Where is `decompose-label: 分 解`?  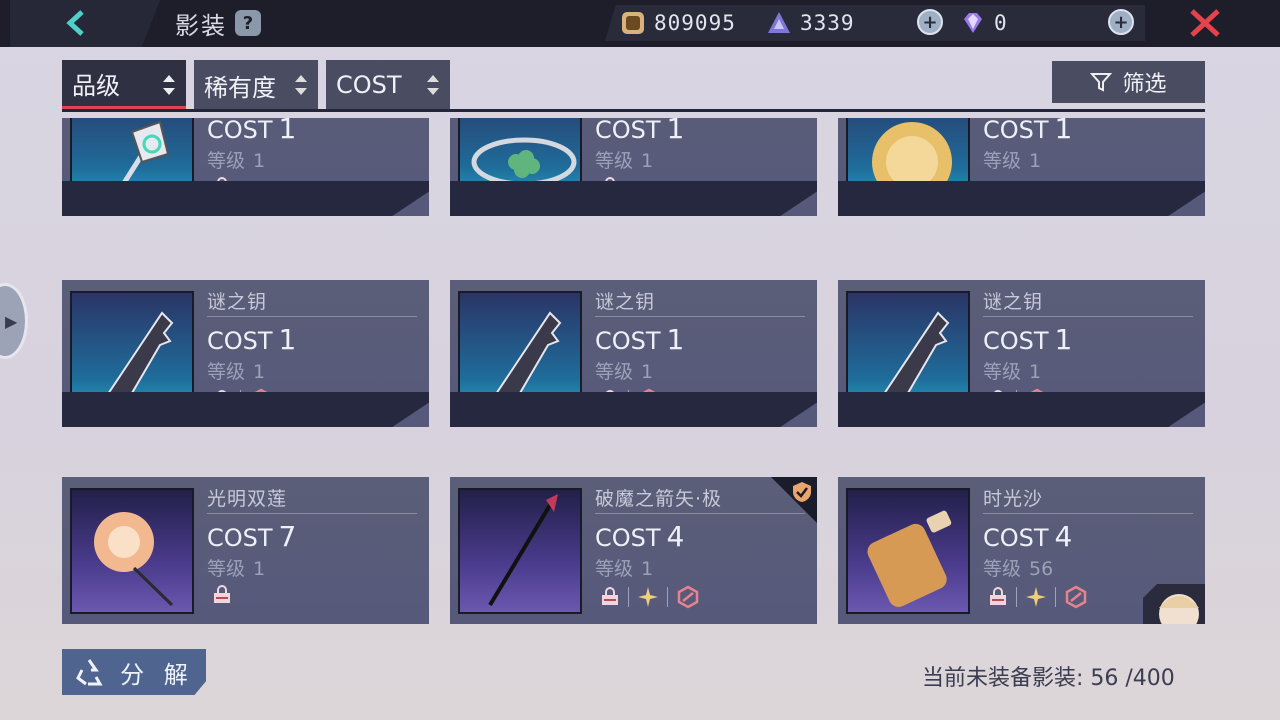 decompose-label: 分 解 is located at coordinates (157, 674).